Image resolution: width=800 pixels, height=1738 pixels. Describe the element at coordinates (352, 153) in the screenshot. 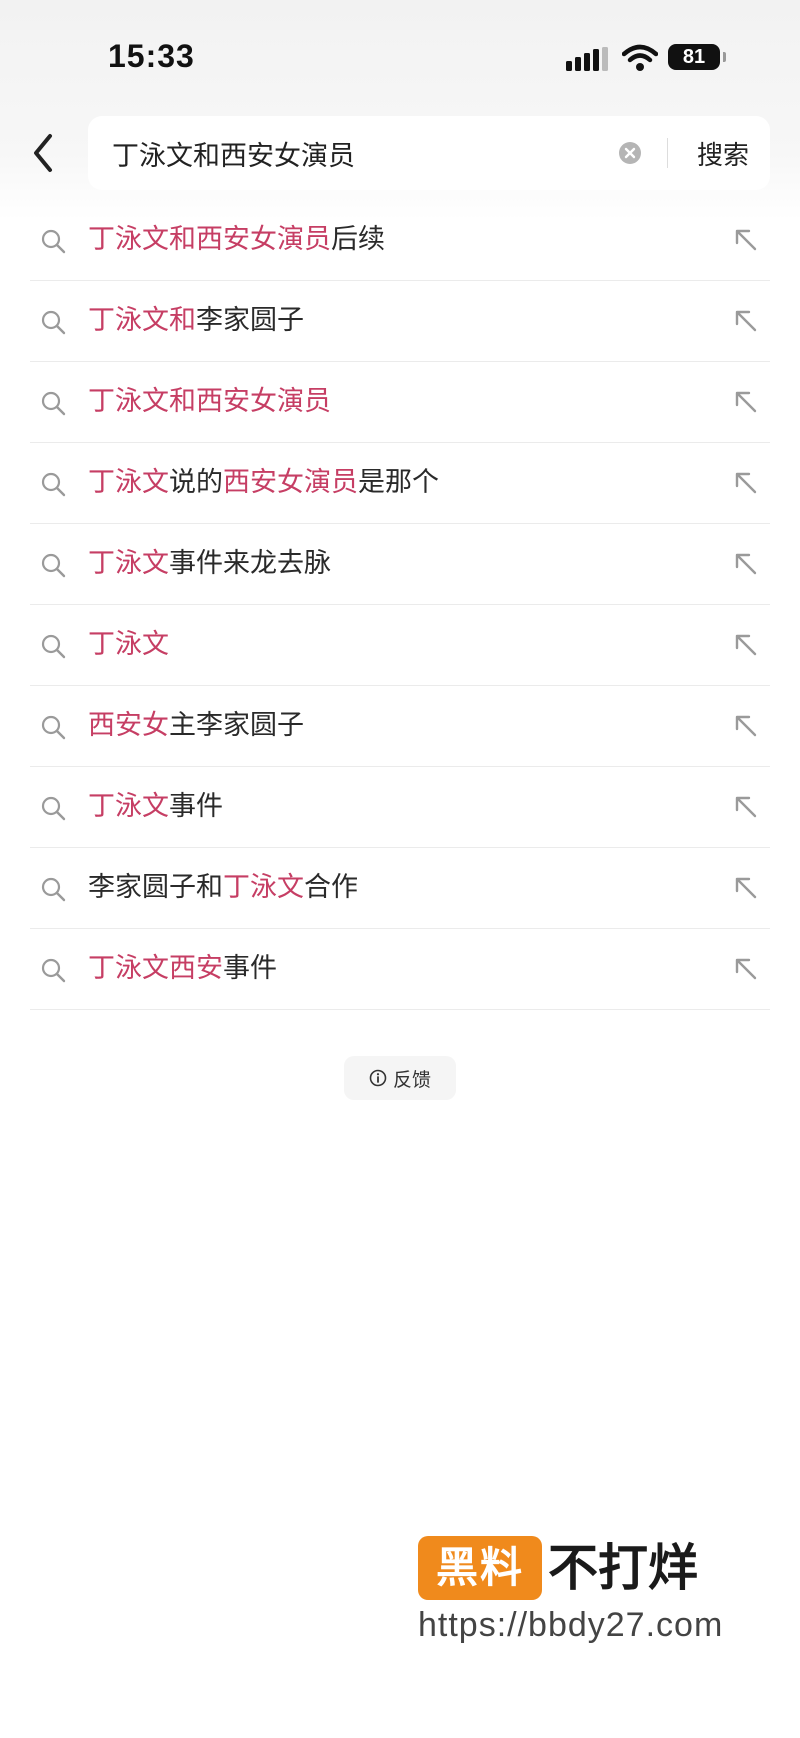

I see `search-input` at that location.